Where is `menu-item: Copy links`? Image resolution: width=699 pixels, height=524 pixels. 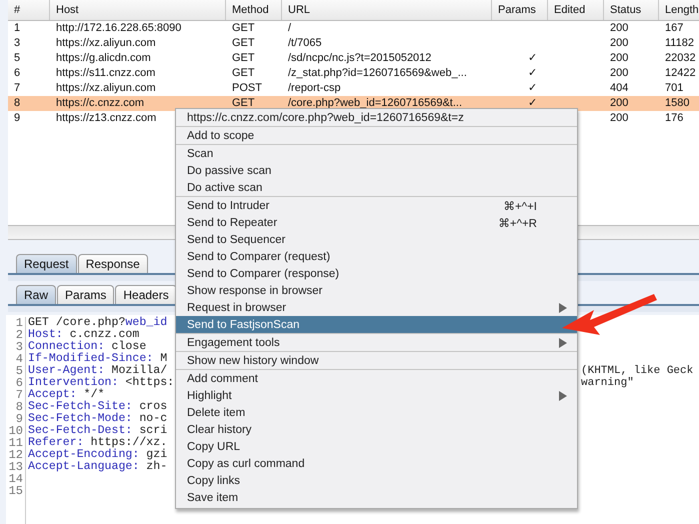
menu-item: Copy links is located at coordinates (376, 480).